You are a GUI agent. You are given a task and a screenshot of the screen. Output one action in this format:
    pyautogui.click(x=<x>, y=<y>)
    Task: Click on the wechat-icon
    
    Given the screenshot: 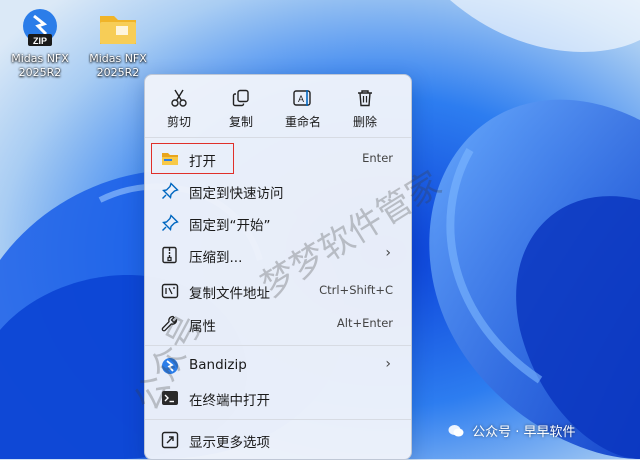 What is the action you would take?
    pyautogui.click(x=456, y=431)
    